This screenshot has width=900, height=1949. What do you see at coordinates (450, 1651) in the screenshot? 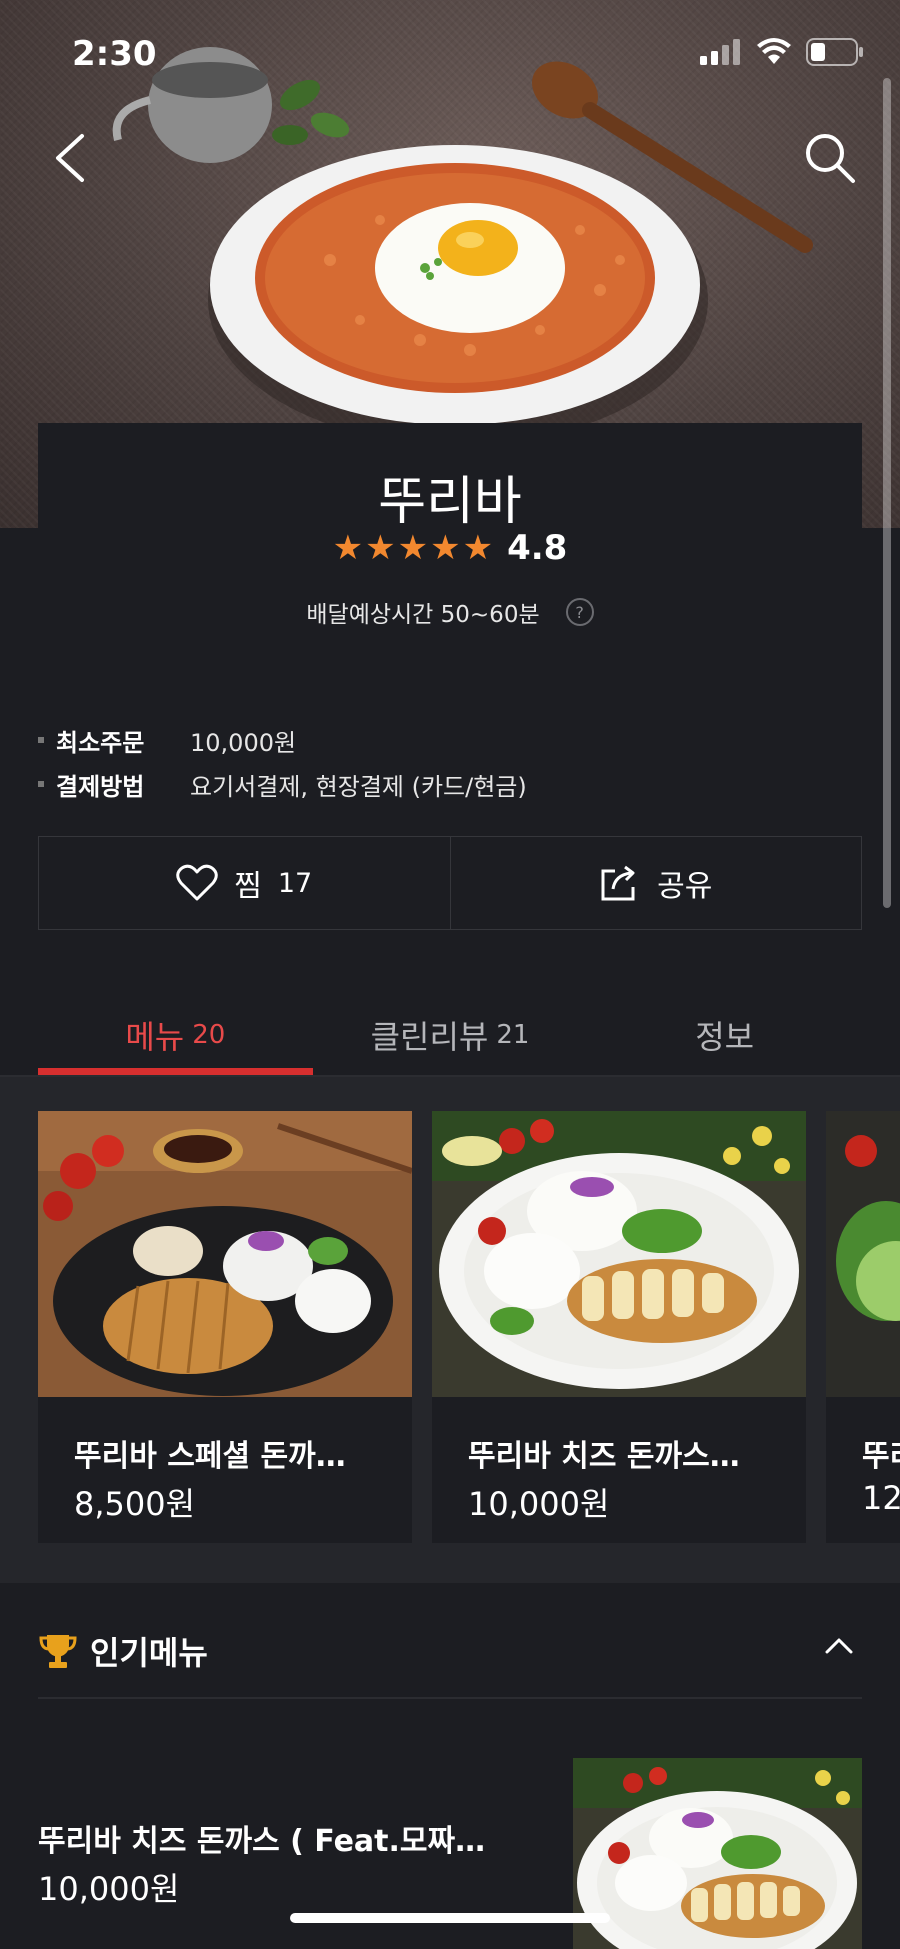
I see `popular-menu-header: 인기메뉴` at bounding box center [450, 1651].